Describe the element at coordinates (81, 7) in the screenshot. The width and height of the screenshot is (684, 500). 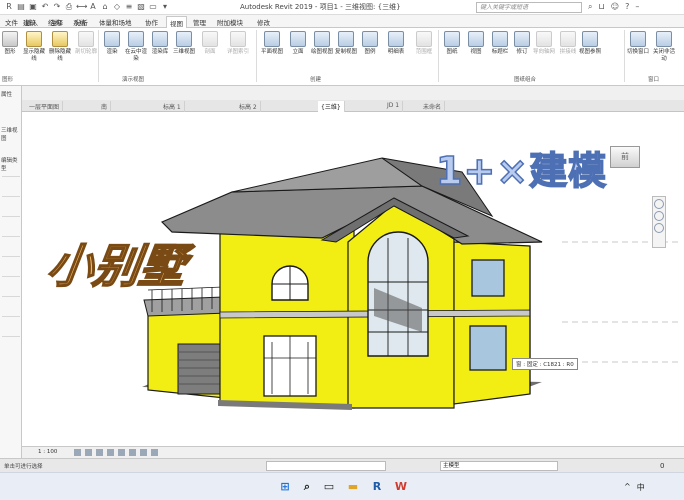
I see `measure-icon: ⟷` at that location.